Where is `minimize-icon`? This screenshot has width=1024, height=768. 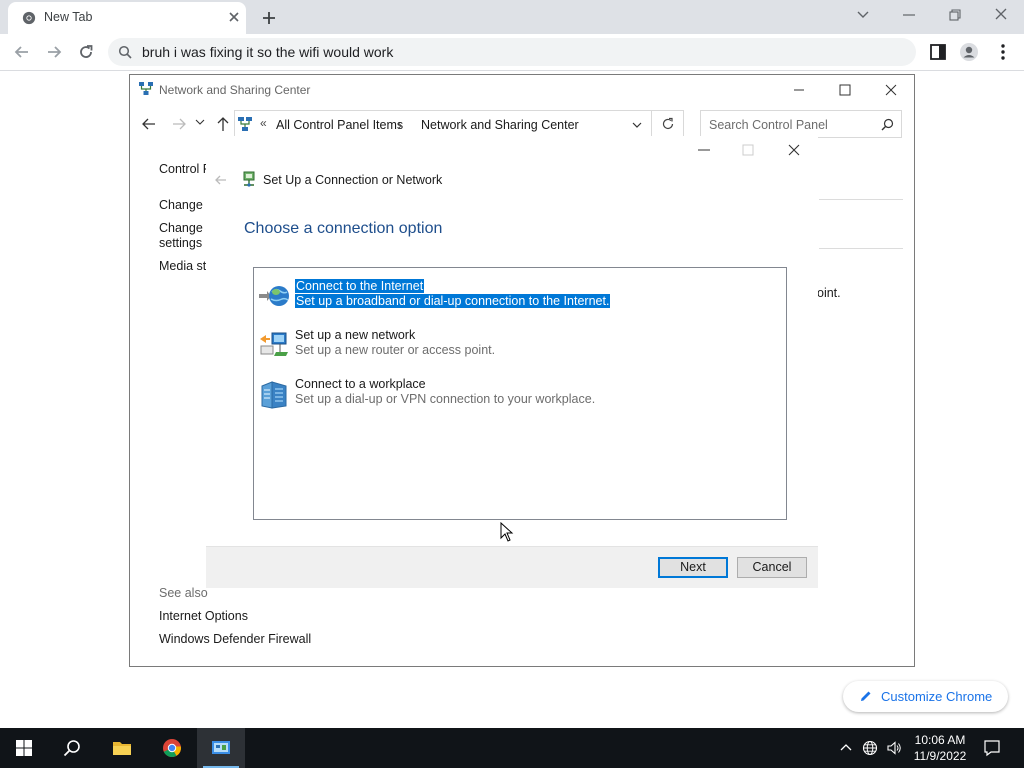 minimize-icon is located at coordinates (909, 15).